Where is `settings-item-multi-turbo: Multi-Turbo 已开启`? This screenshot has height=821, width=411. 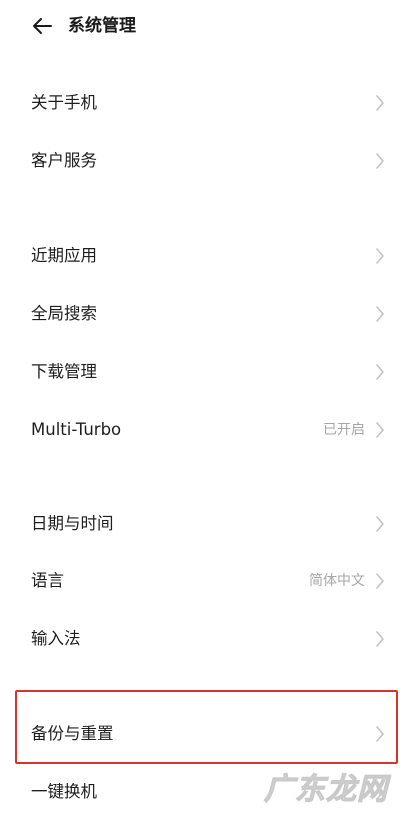 settings-item-multi-turbo: Multi-Turbo 已开启 is located at coordinates (205, 430).